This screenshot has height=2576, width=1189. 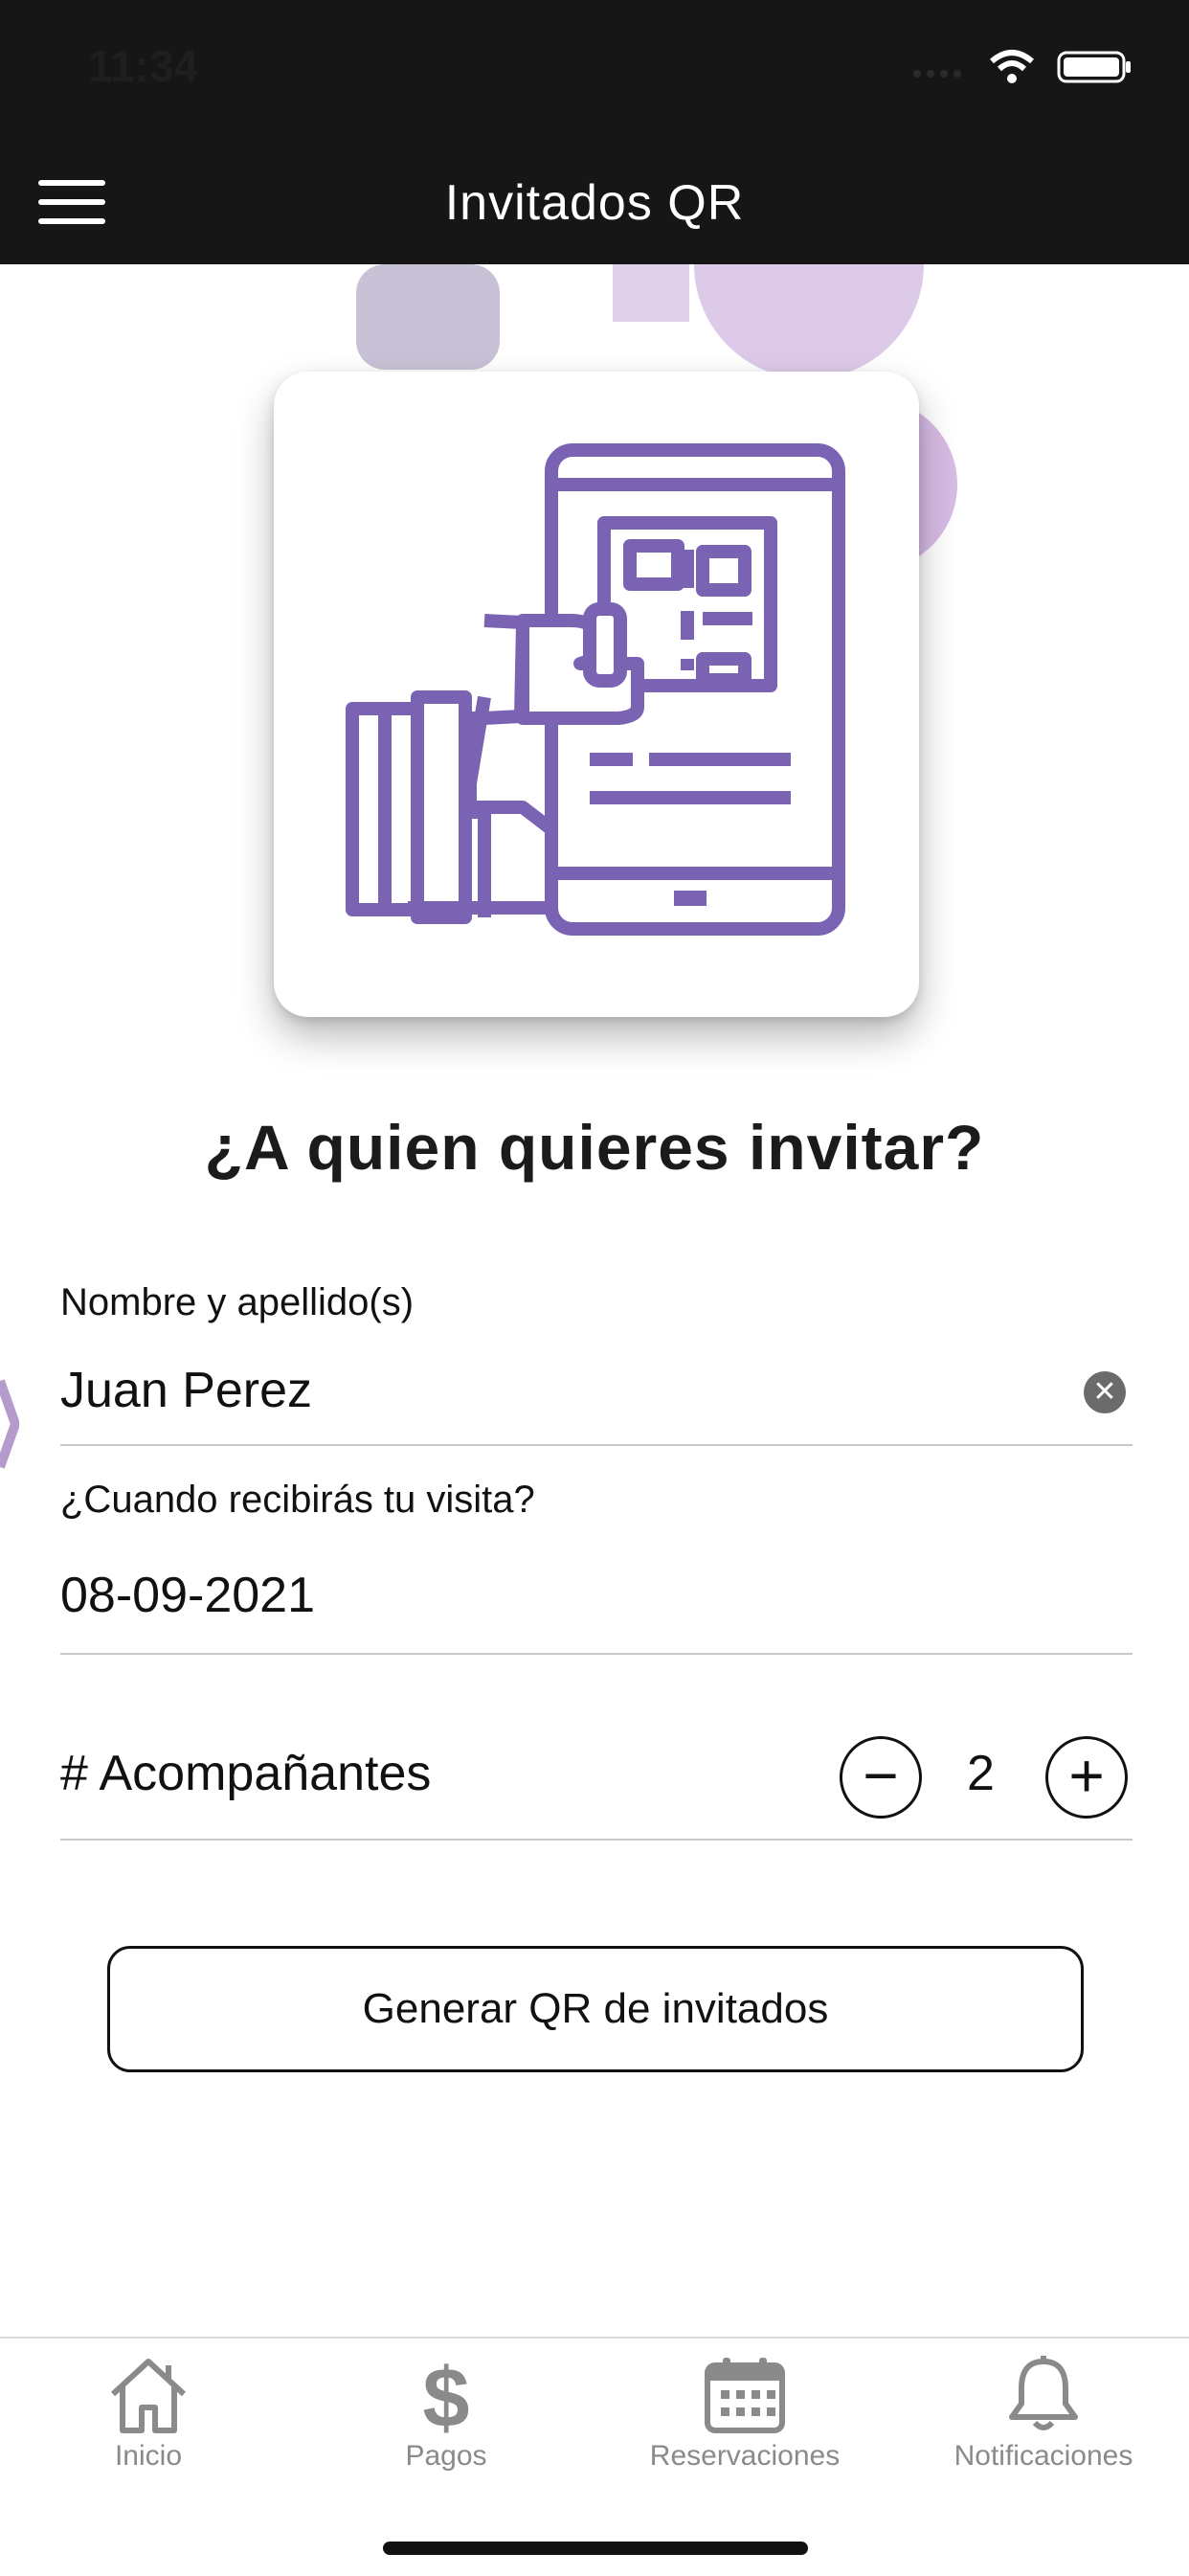 I want to click on page-title: Invitados QR, so click(x=594, y=203).